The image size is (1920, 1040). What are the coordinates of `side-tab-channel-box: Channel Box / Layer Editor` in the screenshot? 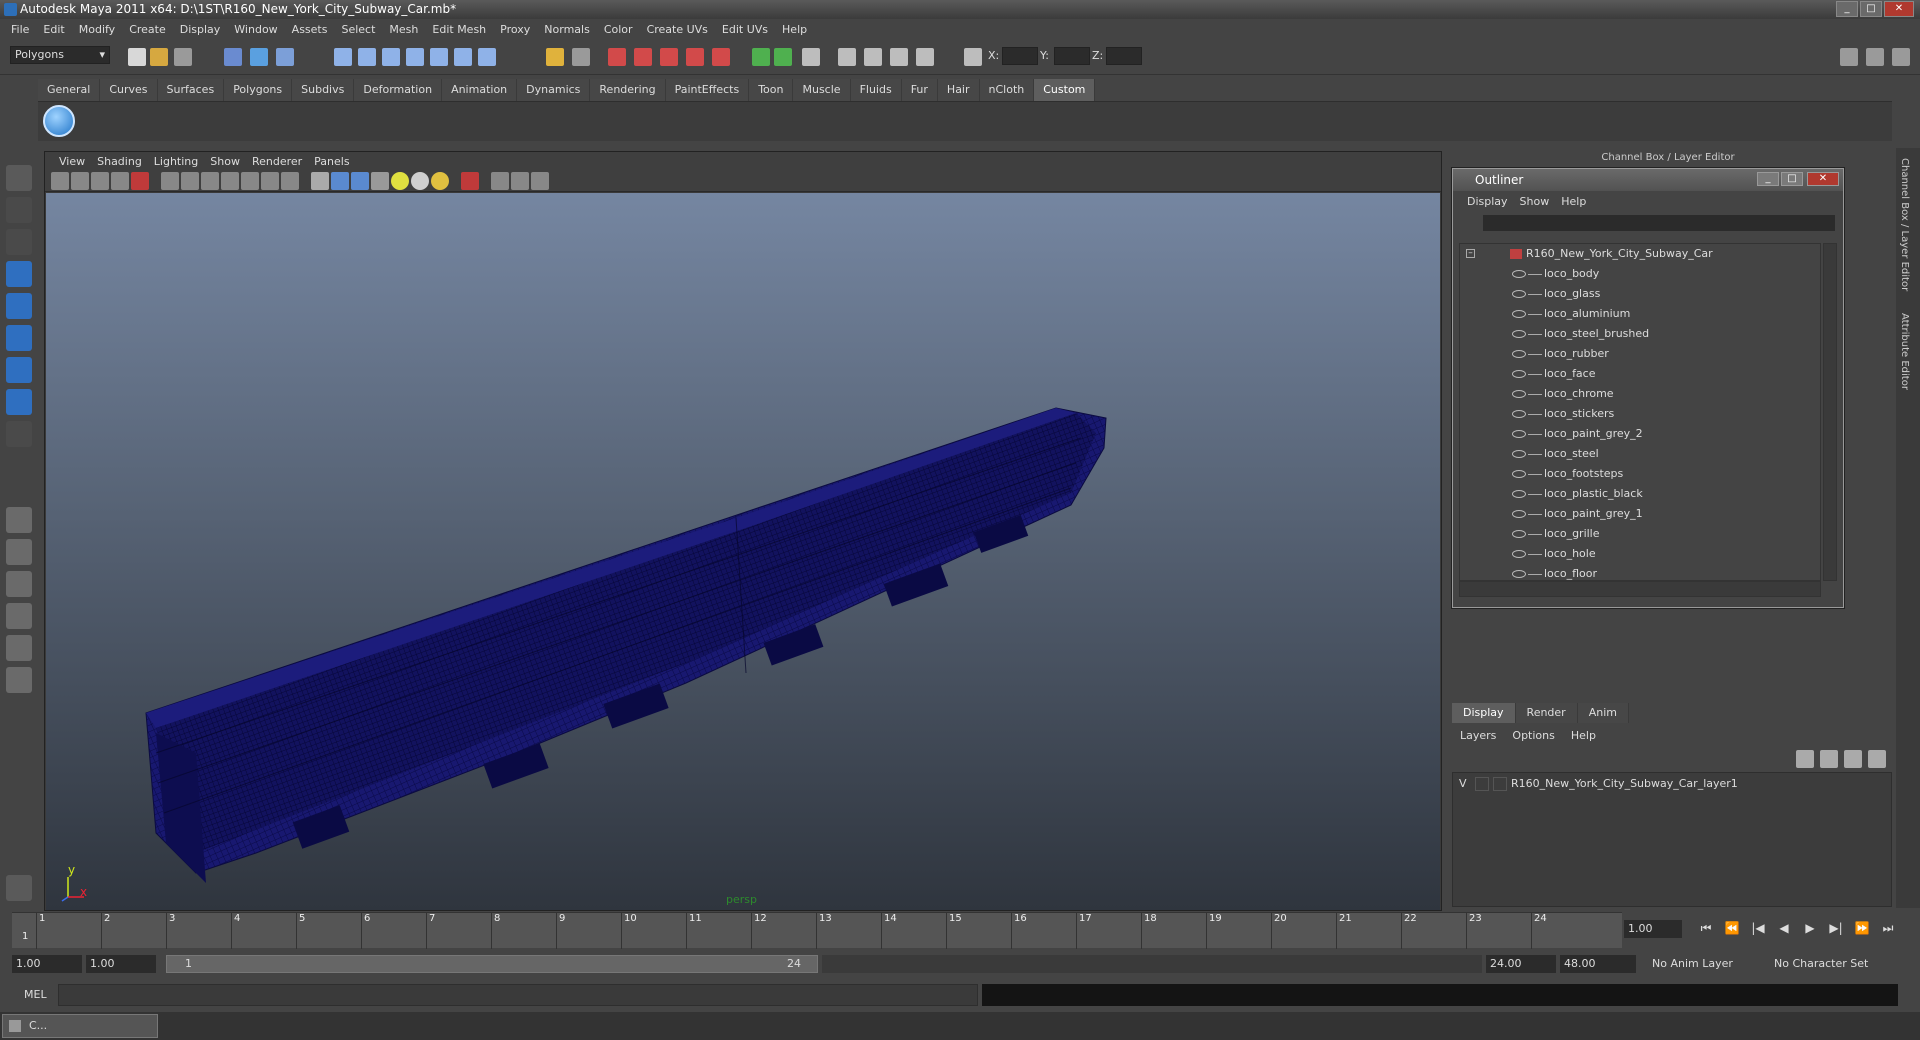 It's located at (1904, 224).